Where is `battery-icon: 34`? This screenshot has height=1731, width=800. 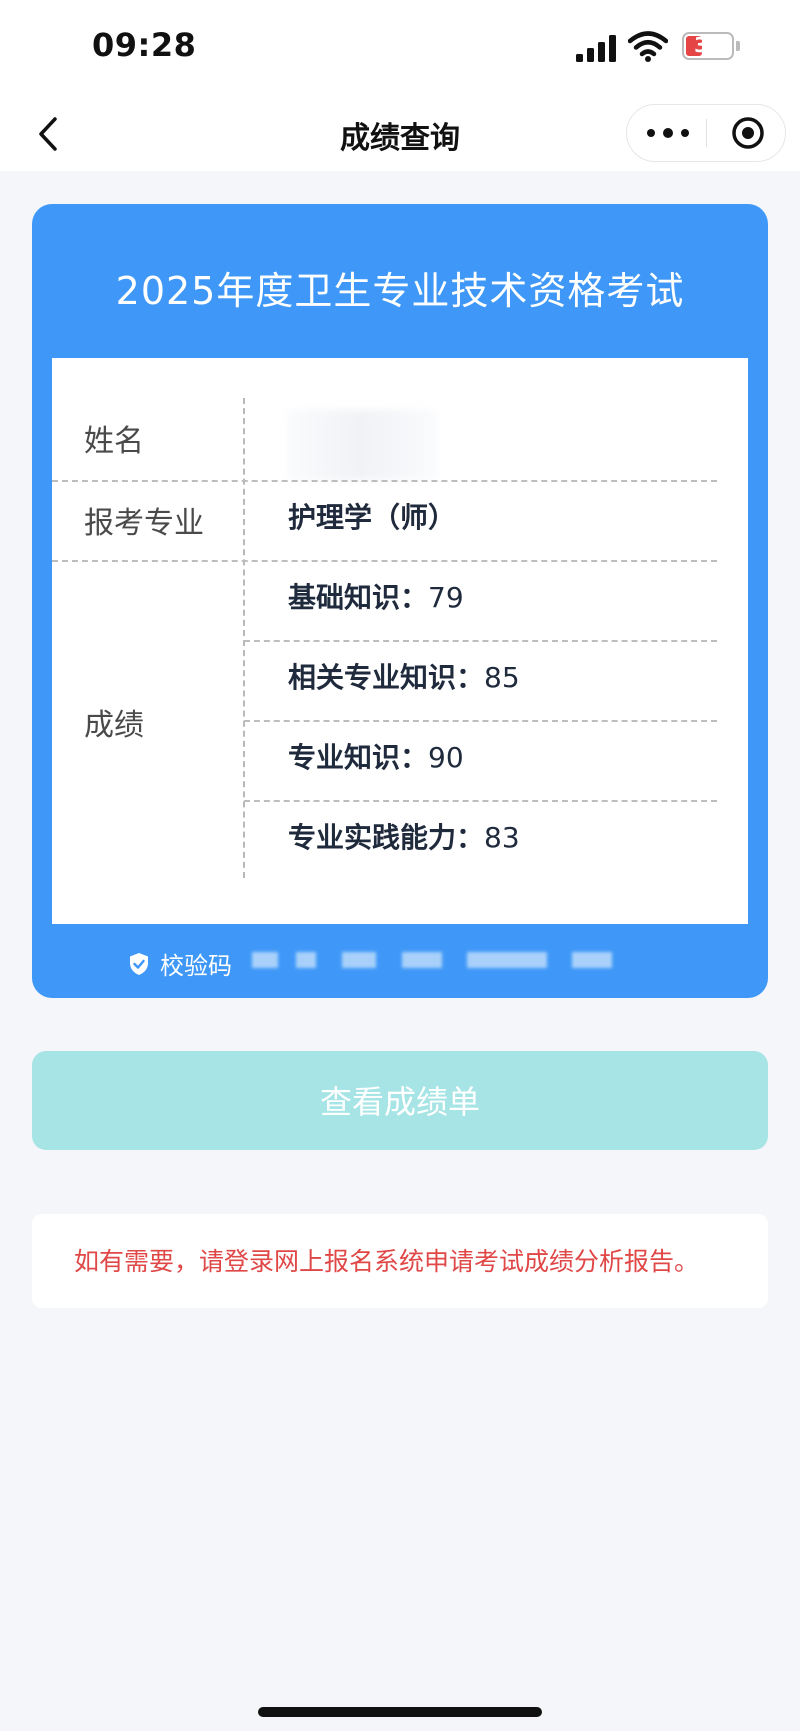 battery-icon: 34 is located at coordinates (708, 46).